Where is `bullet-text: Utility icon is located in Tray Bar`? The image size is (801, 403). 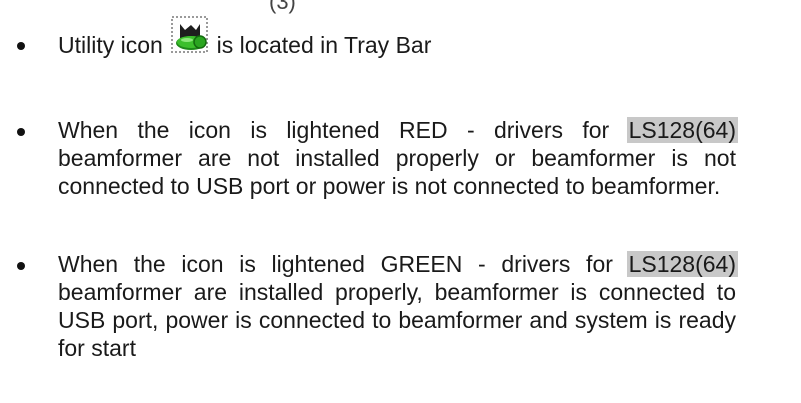 bullet-text: Utility icon is located in Tray Bar is located at coordinates (397, 37).